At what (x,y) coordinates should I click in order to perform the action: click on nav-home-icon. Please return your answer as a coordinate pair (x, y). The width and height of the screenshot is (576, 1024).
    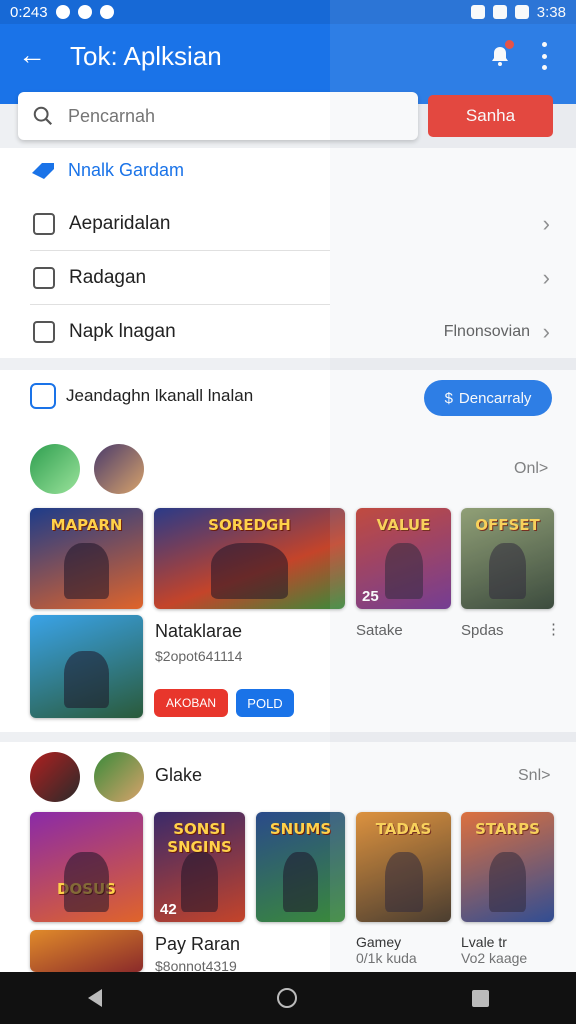
    Looking at the image, I should click on (286, 998).